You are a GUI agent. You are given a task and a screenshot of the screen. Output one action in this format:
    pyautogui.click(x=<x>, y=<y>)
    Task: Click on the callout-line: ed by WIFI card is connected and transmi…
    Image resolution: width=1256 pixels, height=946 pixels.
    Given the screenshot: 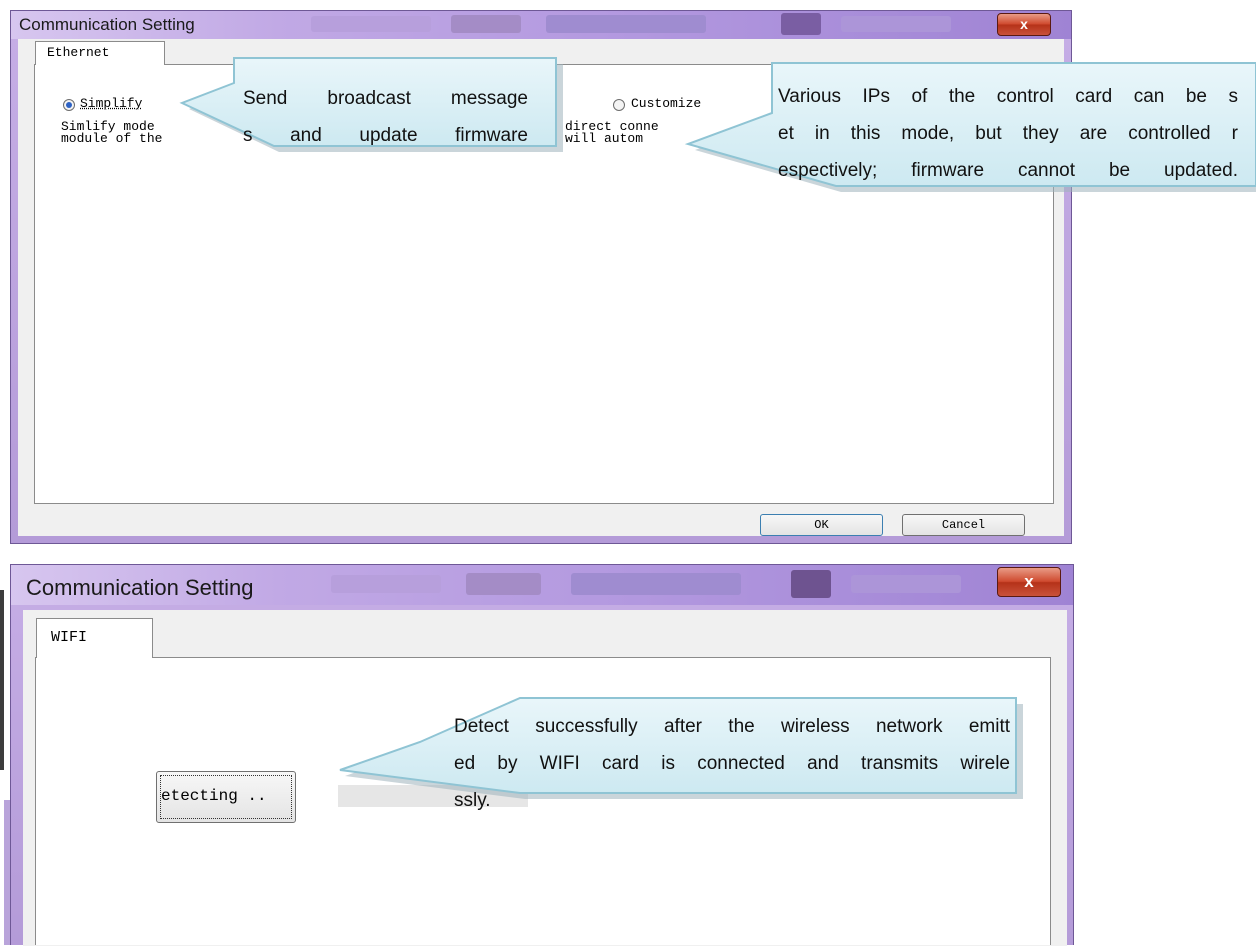 What is the action you would take?
    pyautogui.click(x=732, y=763)
    